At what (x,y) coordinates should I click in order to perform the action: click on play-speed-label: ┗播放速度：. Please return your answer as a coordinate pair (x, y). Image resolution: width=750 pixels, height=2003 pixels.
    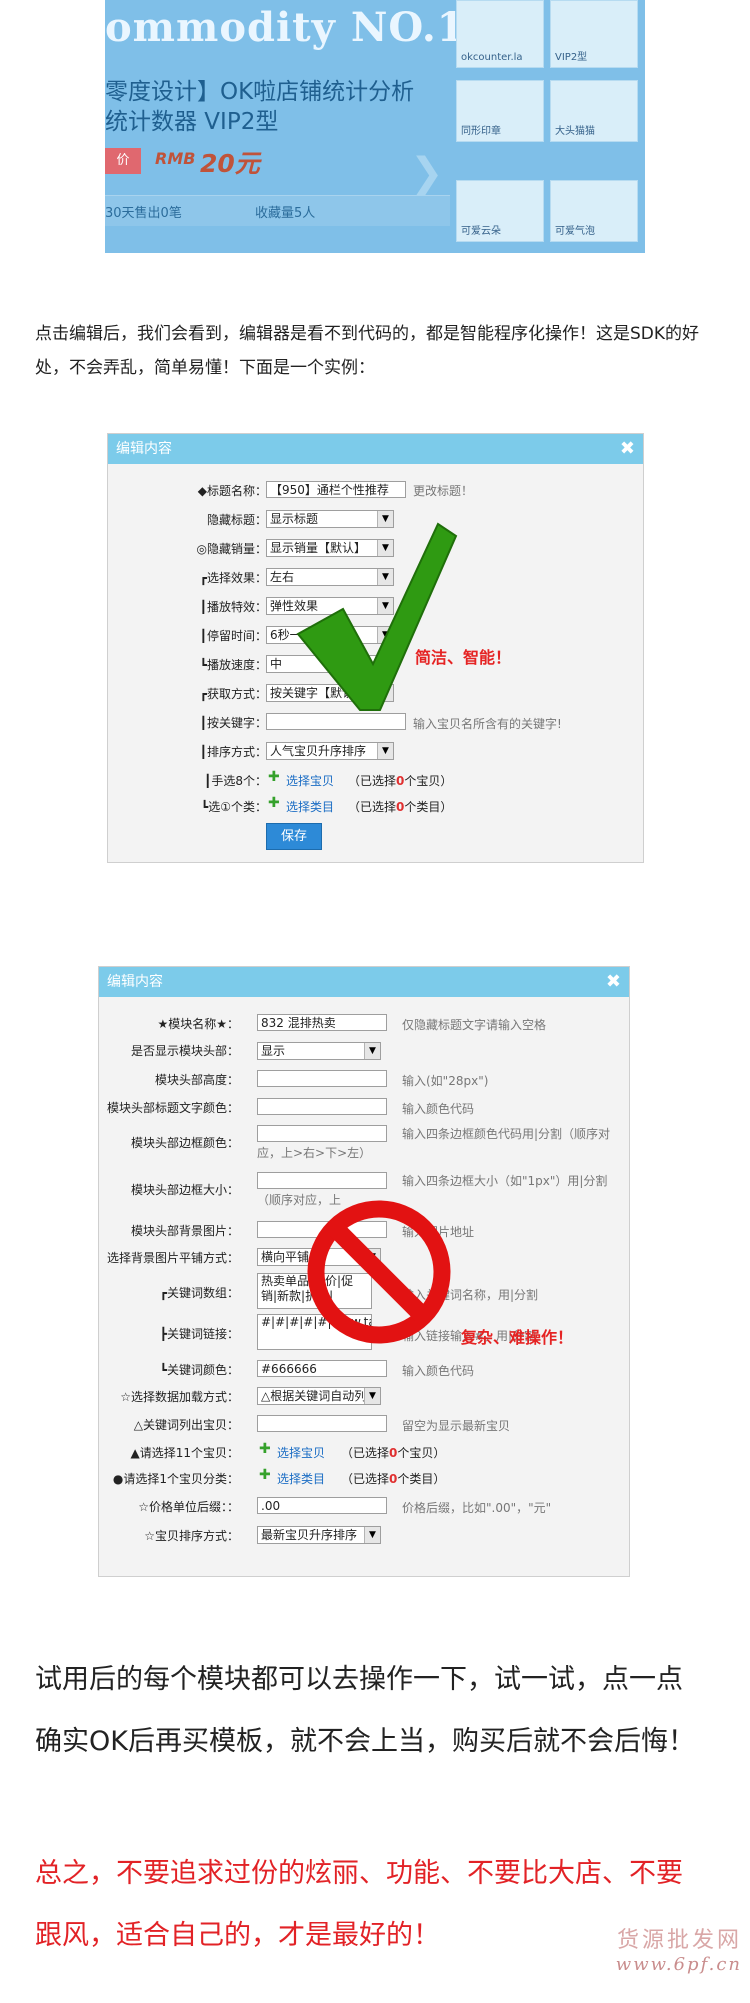
    Looking at the image, I should click on (233, 665).